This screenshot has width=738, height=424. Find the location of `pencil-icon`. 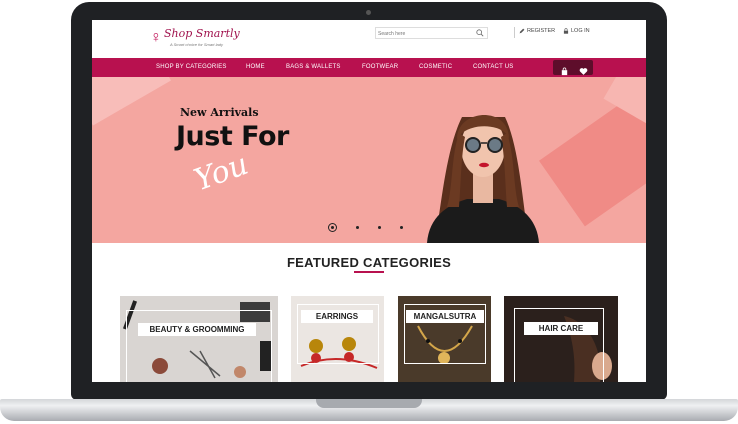

pencil-icon is located at coordinates (522, 31).